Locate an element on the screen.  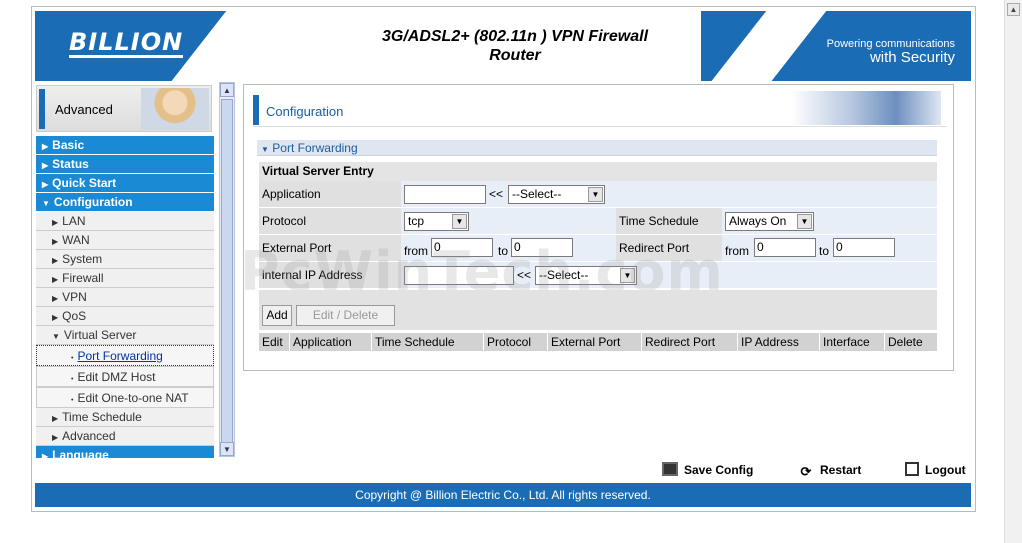
redirect-from-input: 0 is located at coordinates (785, 247).